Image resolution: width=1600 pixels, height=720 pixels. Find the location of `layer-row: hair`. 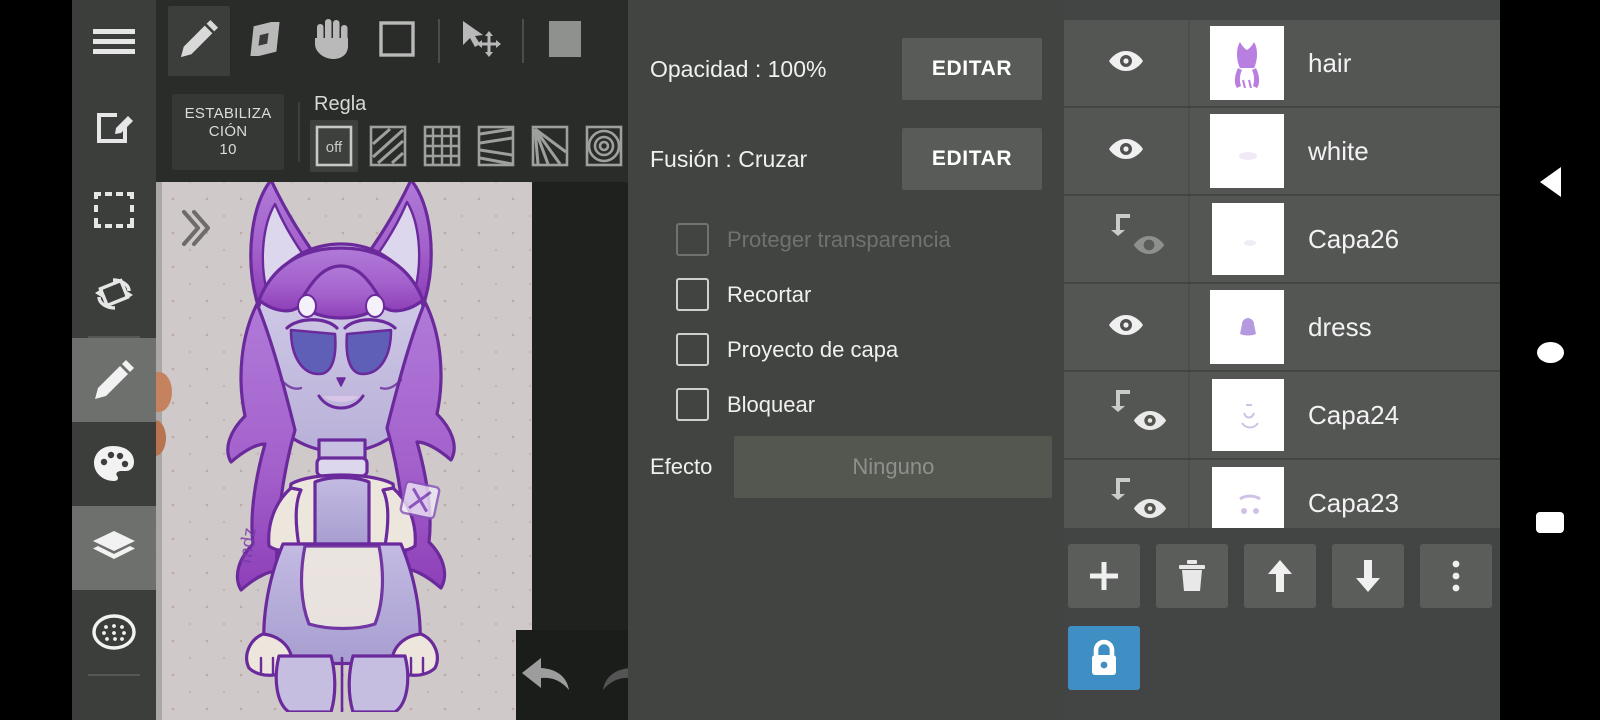

layer-row: hair is located at coordinates (1282, 63).